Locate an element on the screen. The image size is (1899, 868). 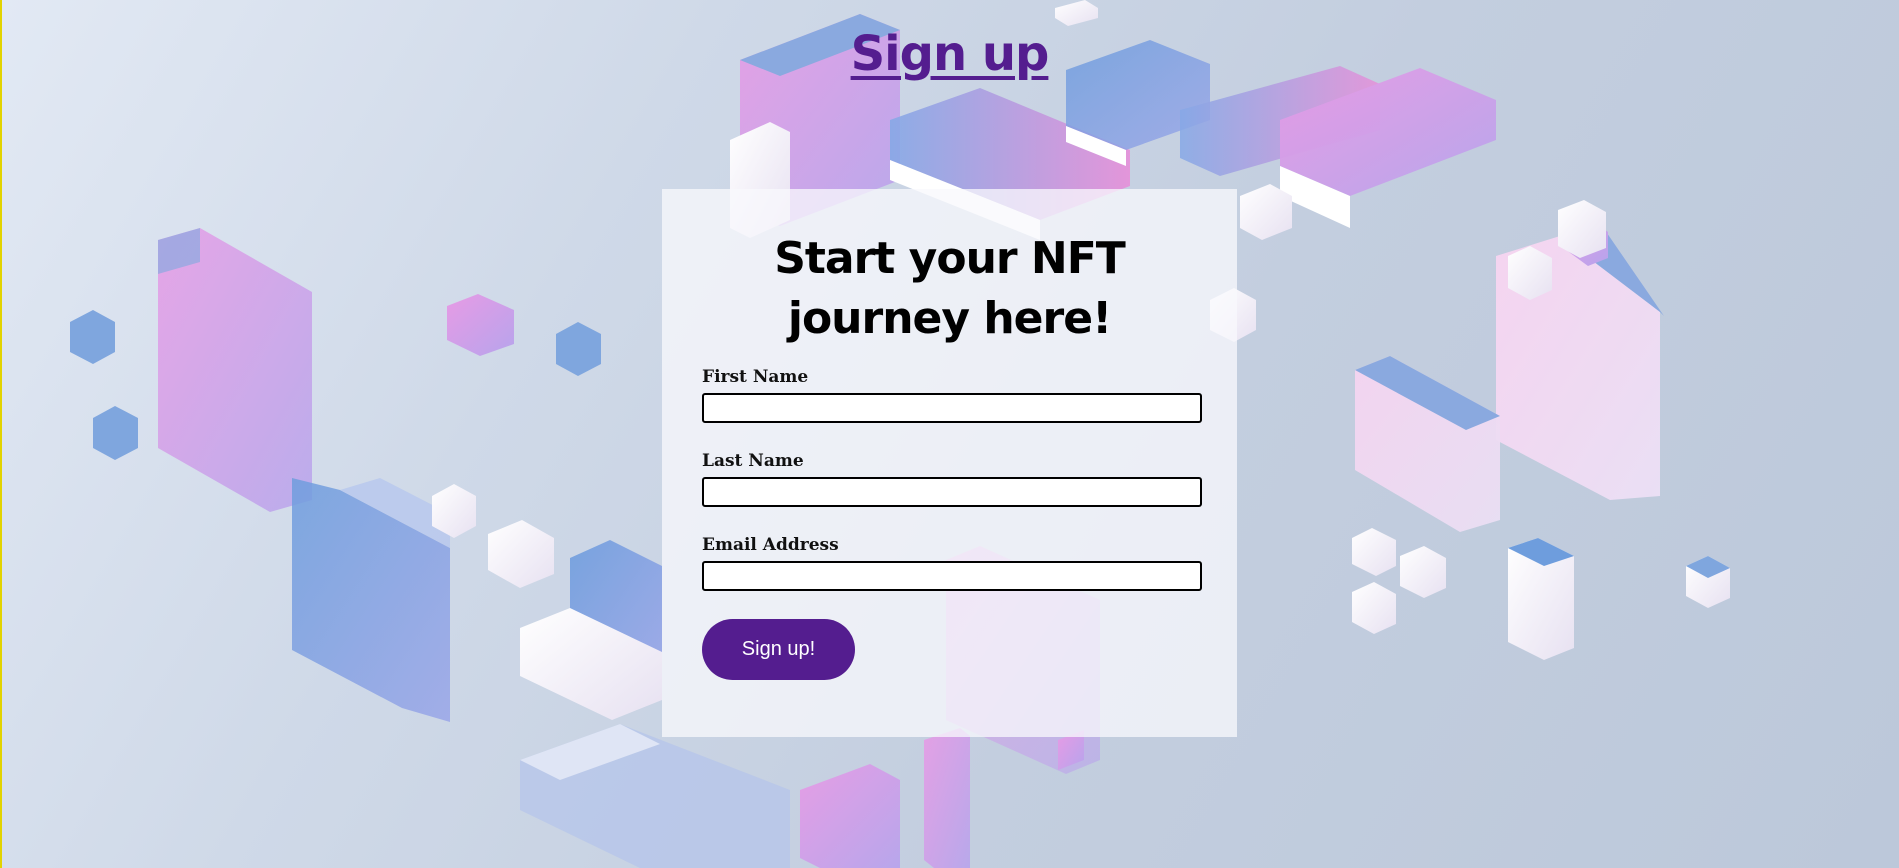
sign-up-link: Sign up is located at coordinates (950, 54).